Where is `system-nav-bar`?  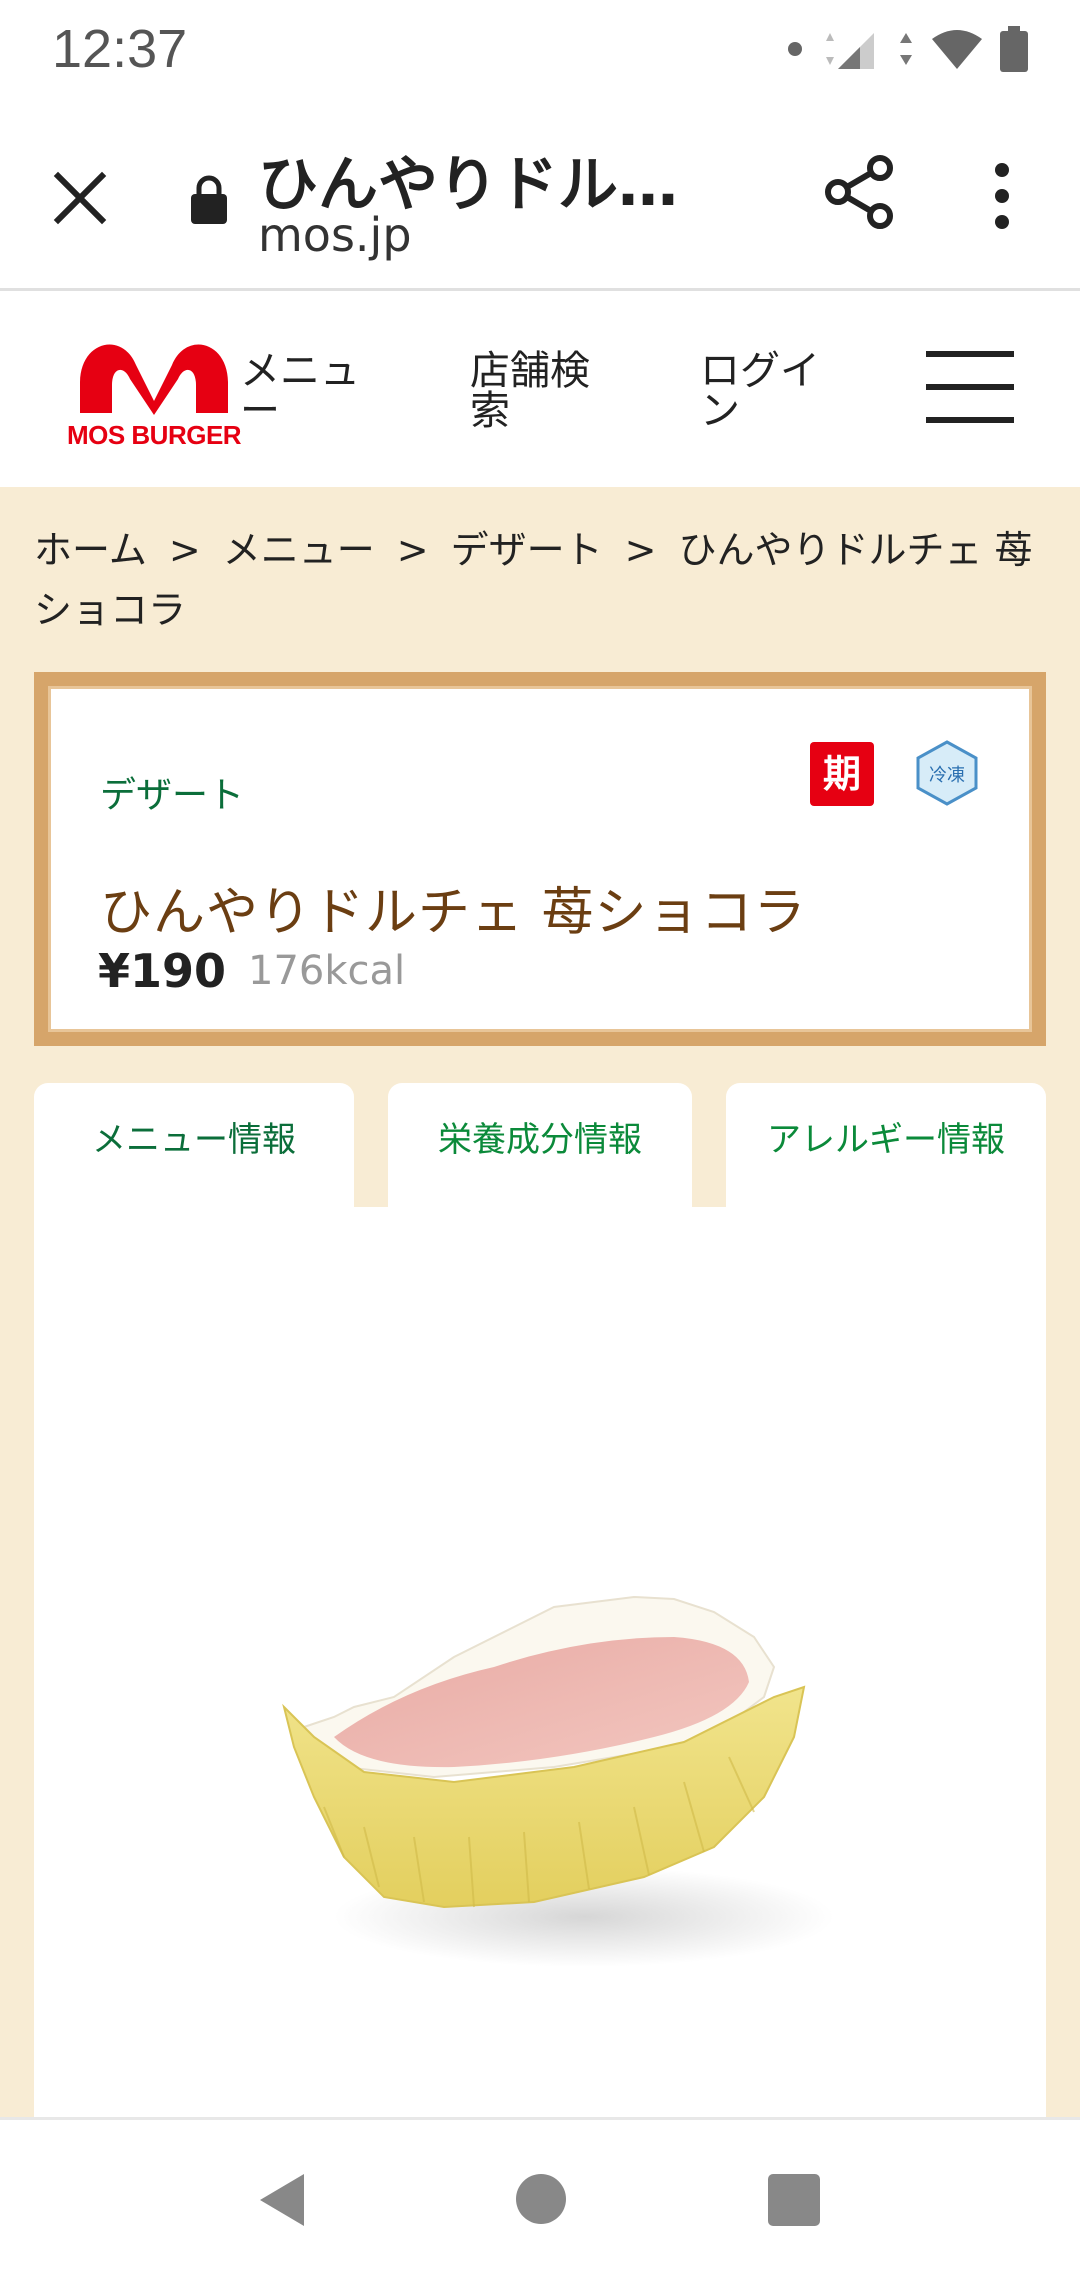
system-nav-bar is located at coordinates (540, 2200).